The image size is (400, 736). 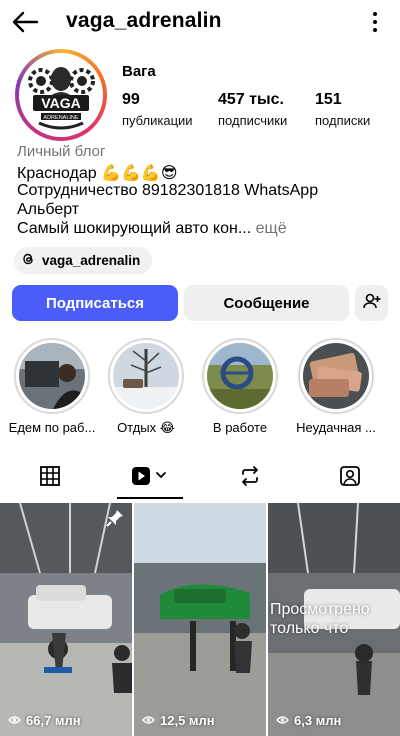 I want to click on followers-count: 457 тыс. подписчики, so click(x=252, y=109).